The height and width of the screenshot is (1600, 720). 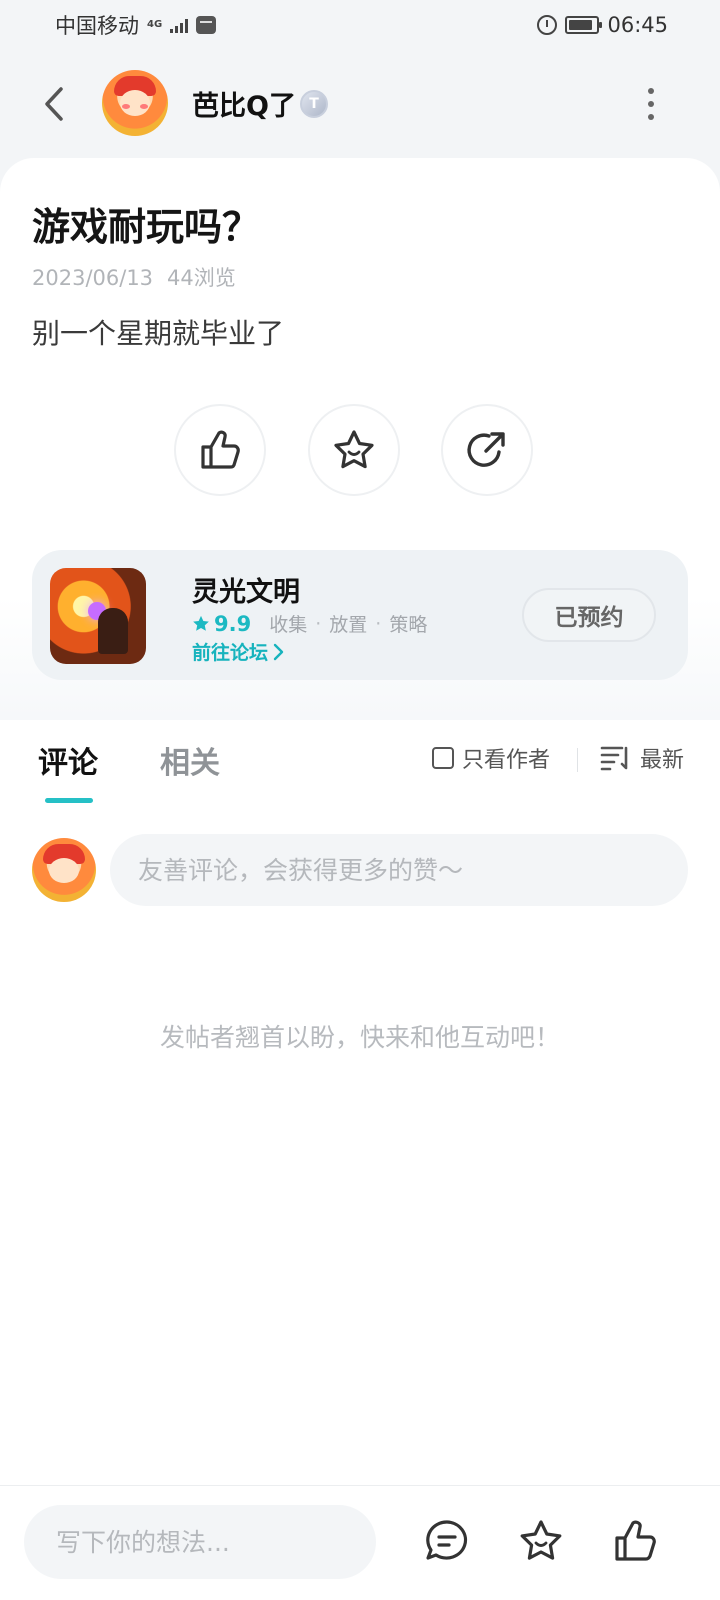 What do you see at coordinates (360, 104) in the screenshot?
I see `post-header: 芭比Q了 T` at bounding box center [360, 104].